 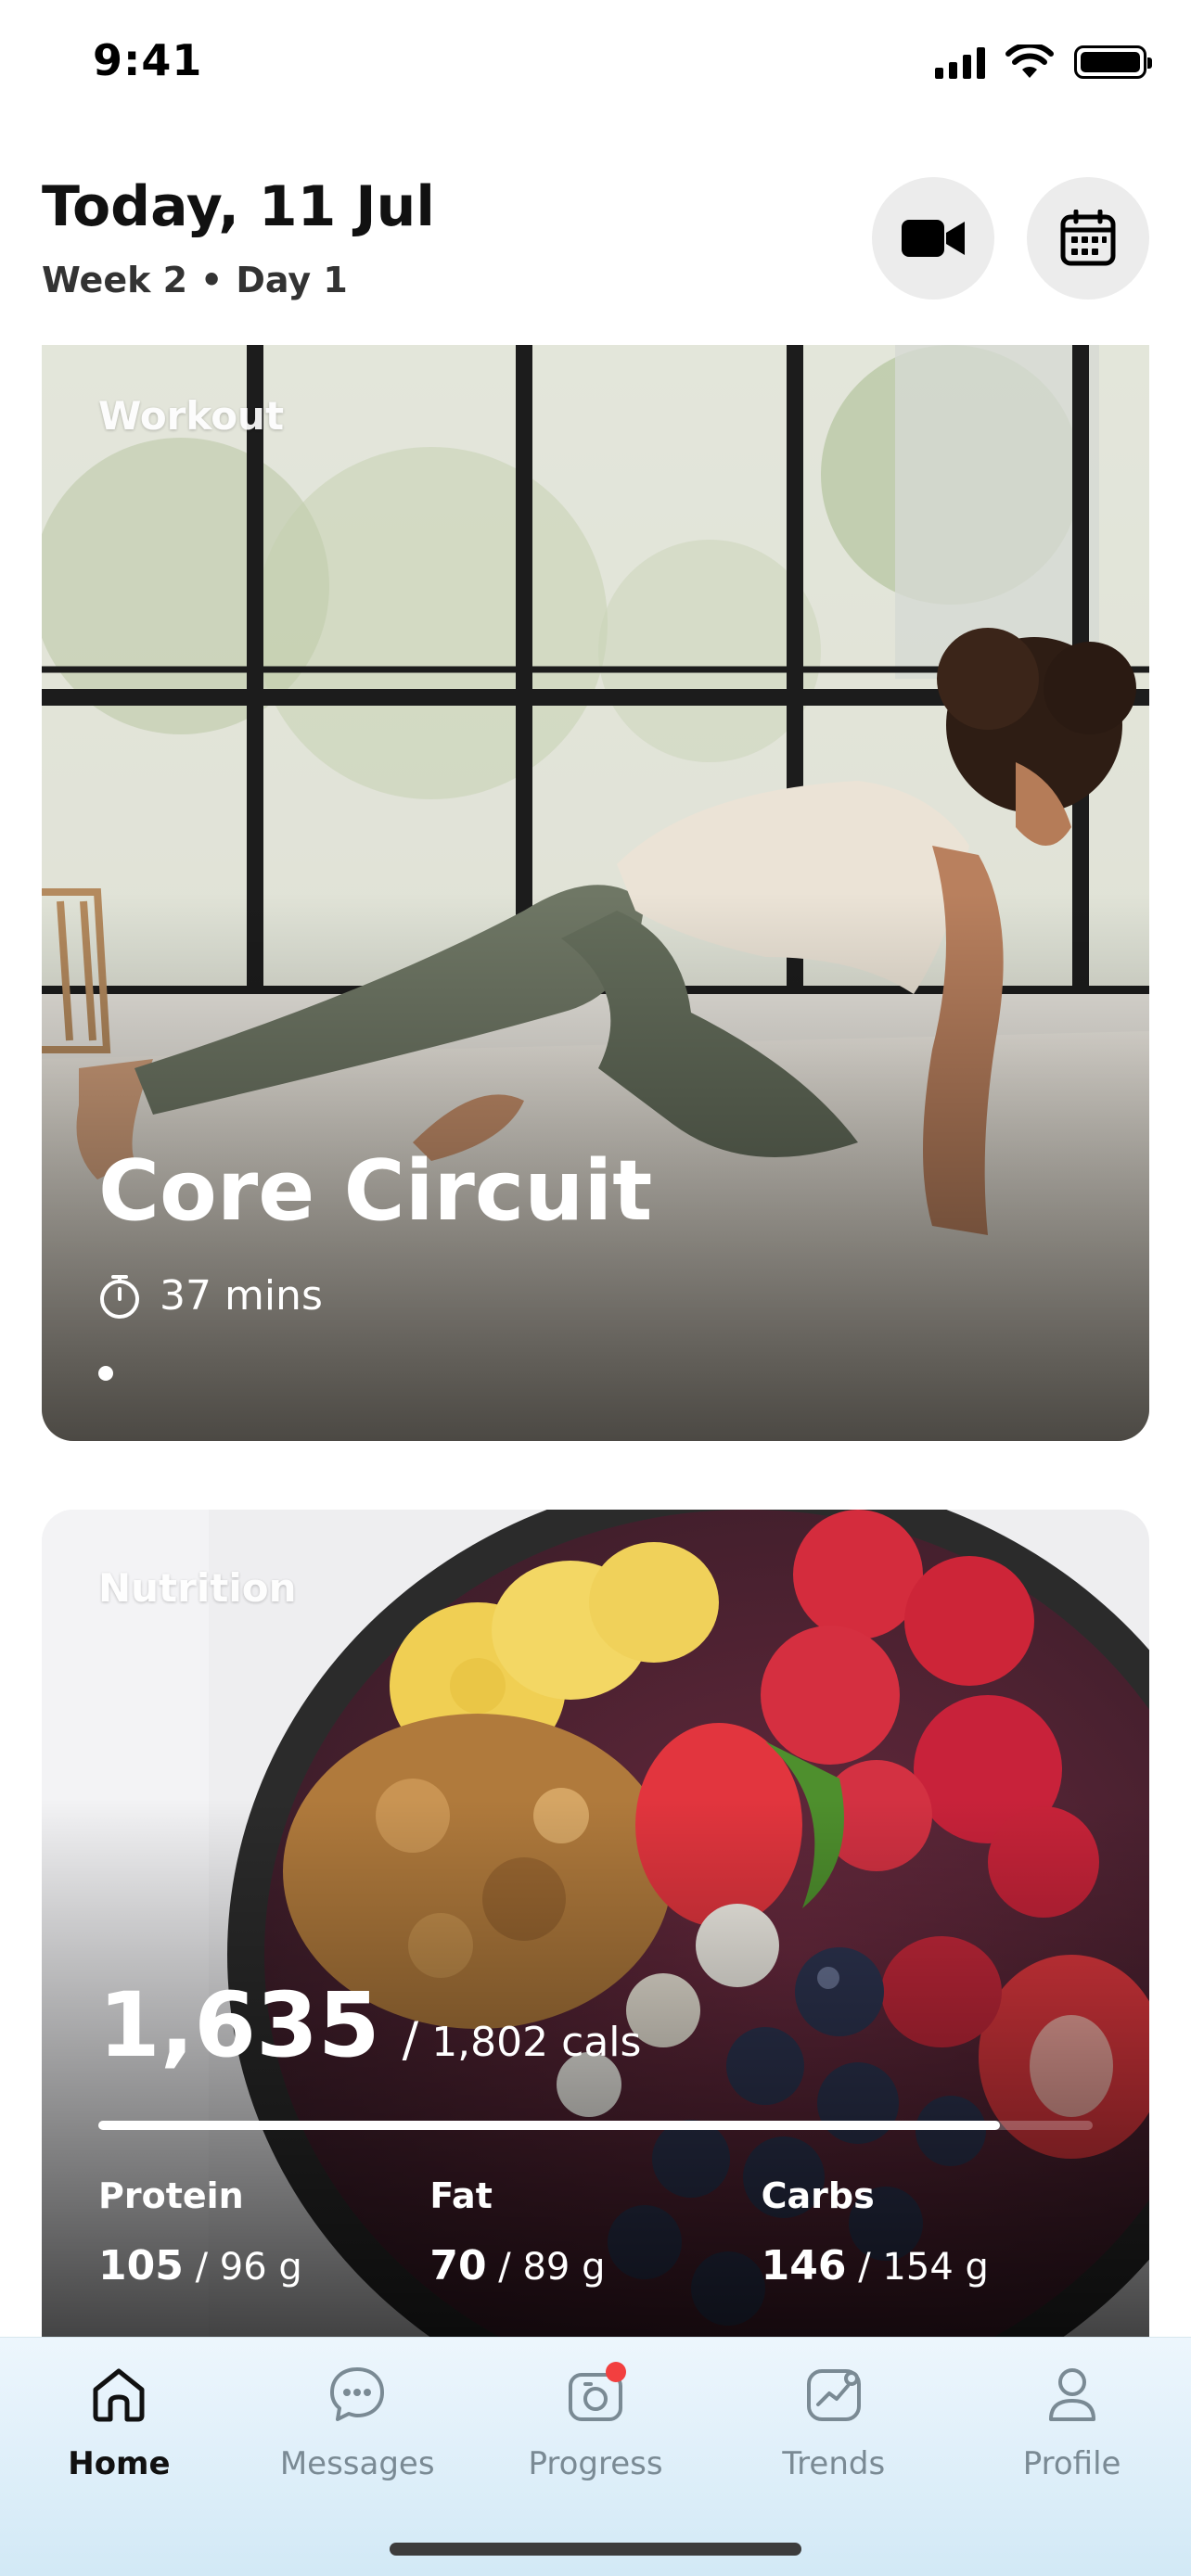 What do you see at coordinates (818, 2195) in the screenshot?
I see `macro-name: Carbs` at bounding box center [818, 2195].